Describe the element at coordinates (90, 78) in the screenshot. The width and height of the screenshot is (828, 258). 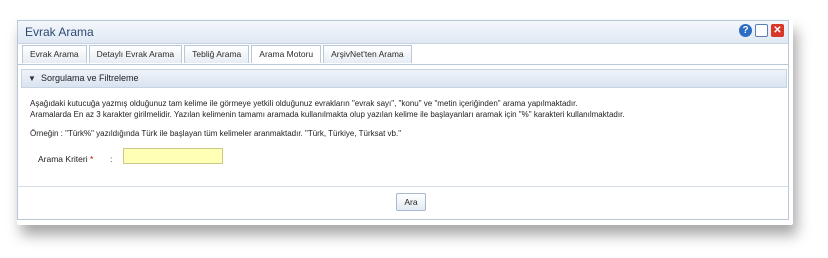
I see `section-title: Sorgulama ve Filtreleme` at that location.